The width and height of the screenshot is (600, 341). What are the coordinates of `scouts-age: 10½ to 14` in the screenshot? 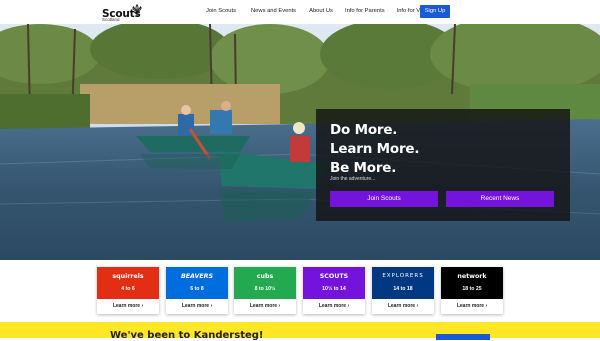 It's located at (334, 289).